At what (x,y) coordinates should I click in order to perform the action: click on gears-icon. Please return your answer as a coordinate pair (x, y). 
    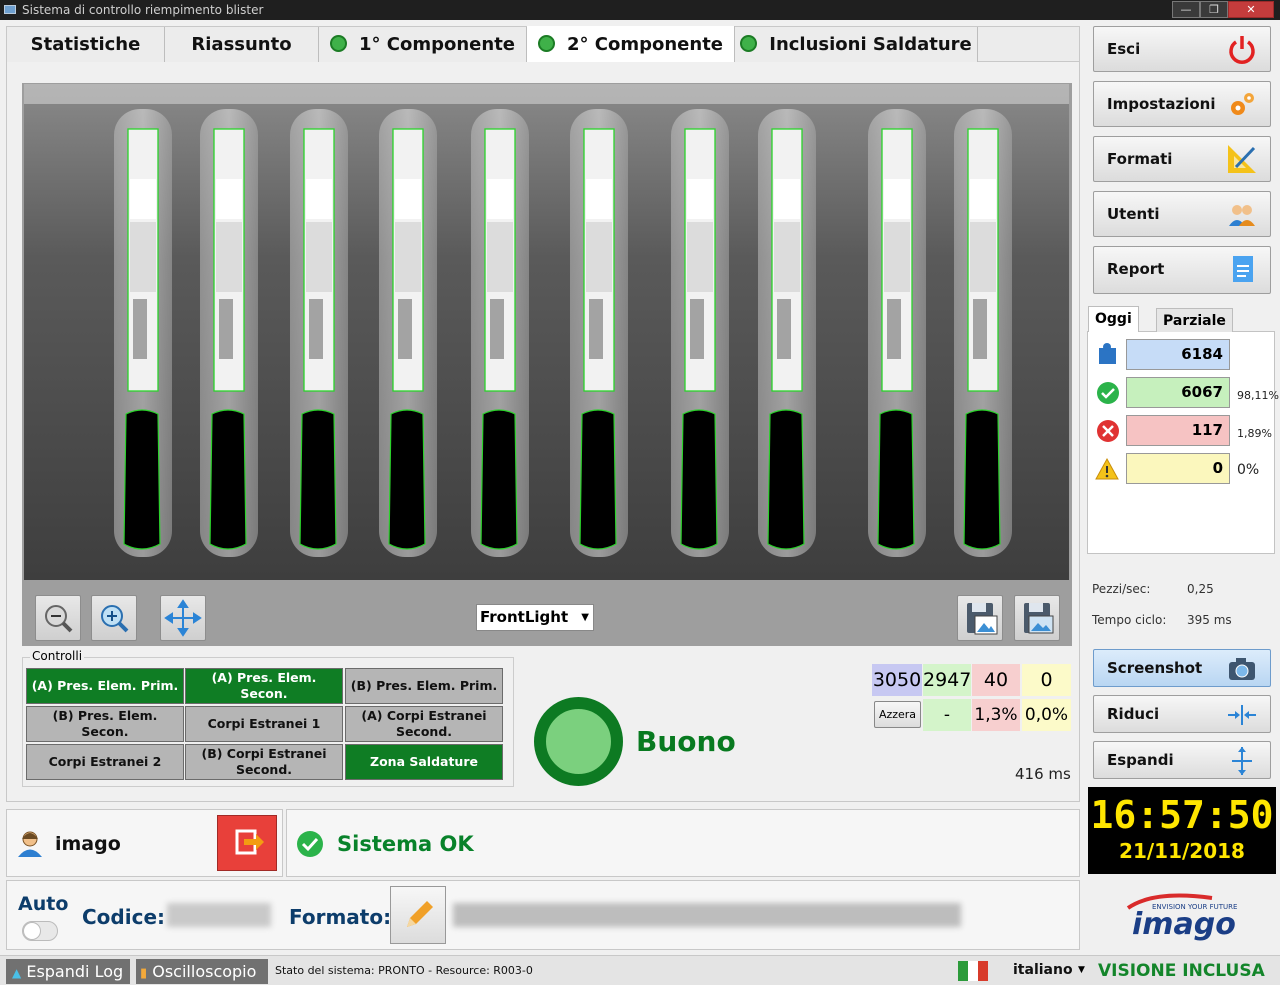
    Looking at the image, I should click on (1242, 104).